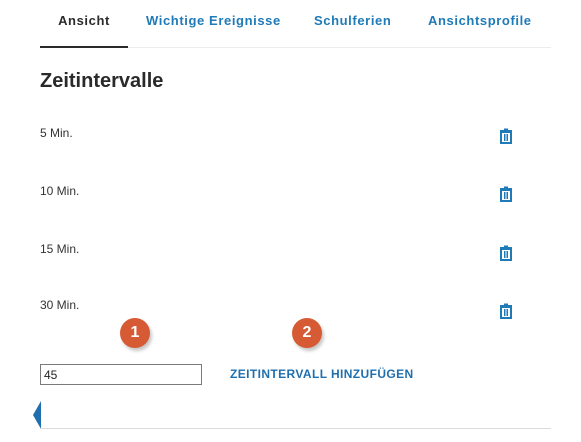 This screenshot has width=581, height=442. Describe the element at coordinates (307, 333) in the screenshot. I see `step-marker-2: 2` at that location.